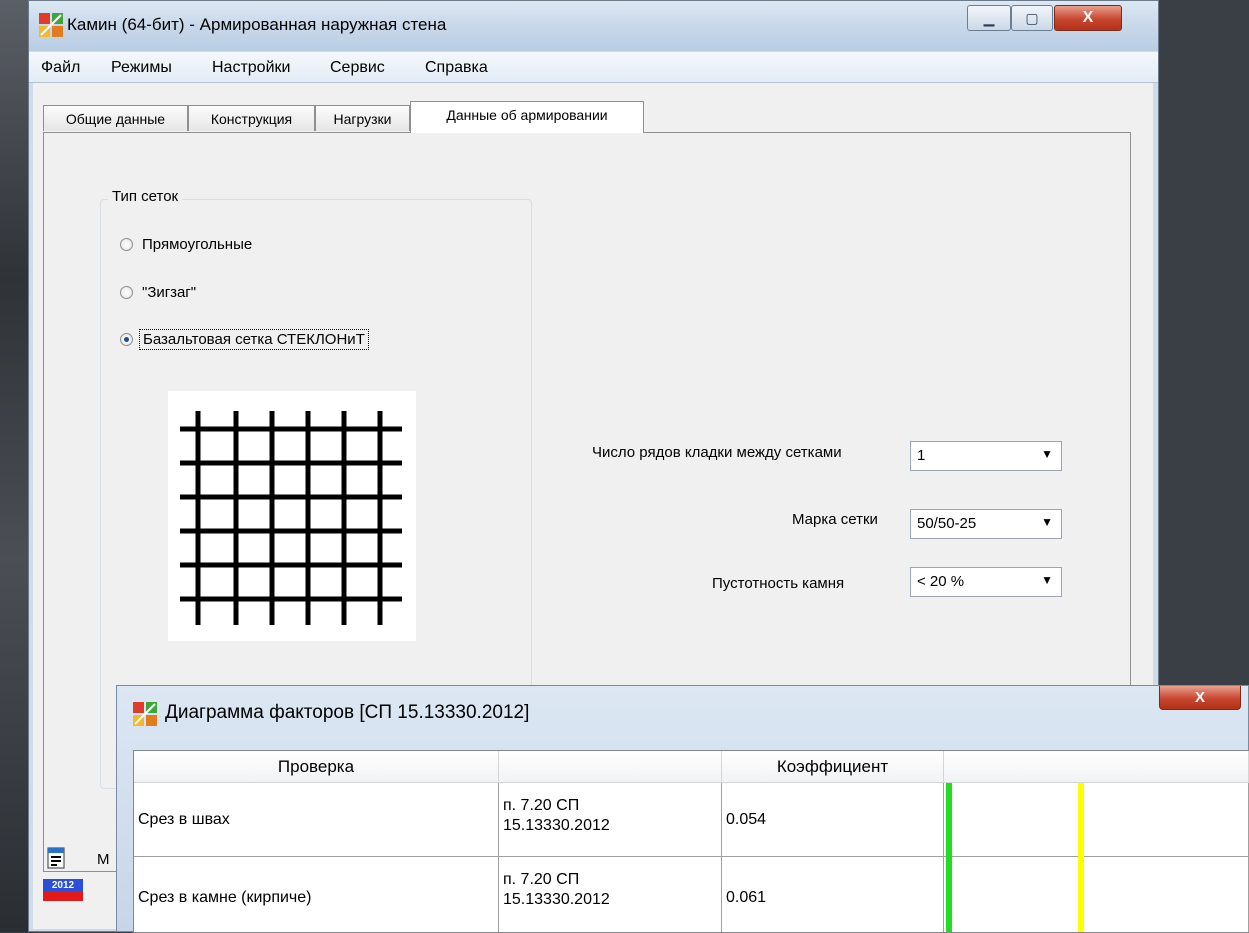 The image size is (1249, 933). I want to click on green-limit-bar, so click(949, 857).